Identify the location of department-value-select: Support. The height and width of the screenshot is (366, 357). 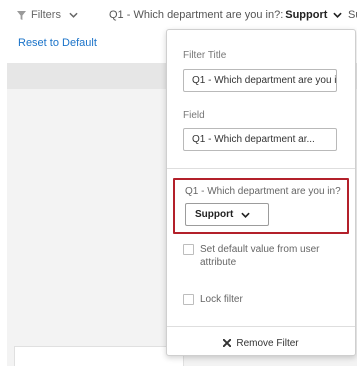
(227, 214).